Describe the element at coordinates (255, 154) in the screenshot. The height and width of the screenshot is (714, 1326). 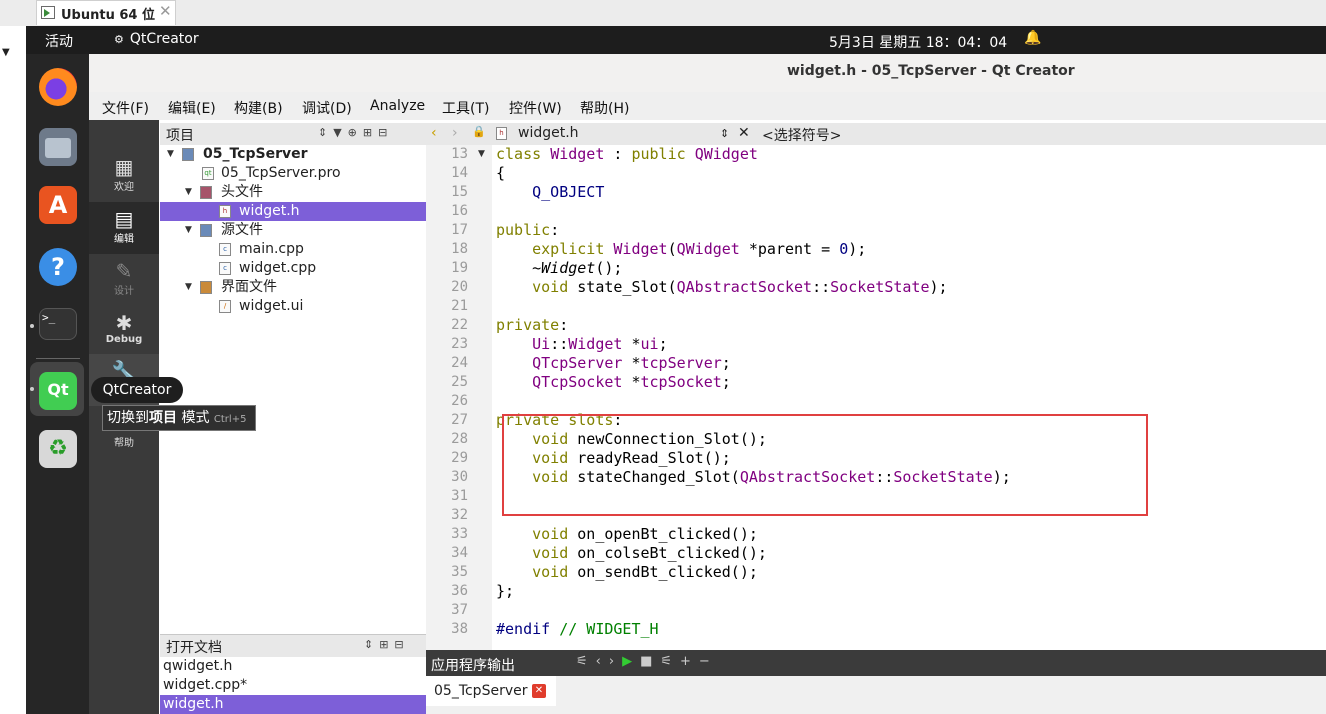
I see `tree-item-label: 05_TcpServer` at that location.